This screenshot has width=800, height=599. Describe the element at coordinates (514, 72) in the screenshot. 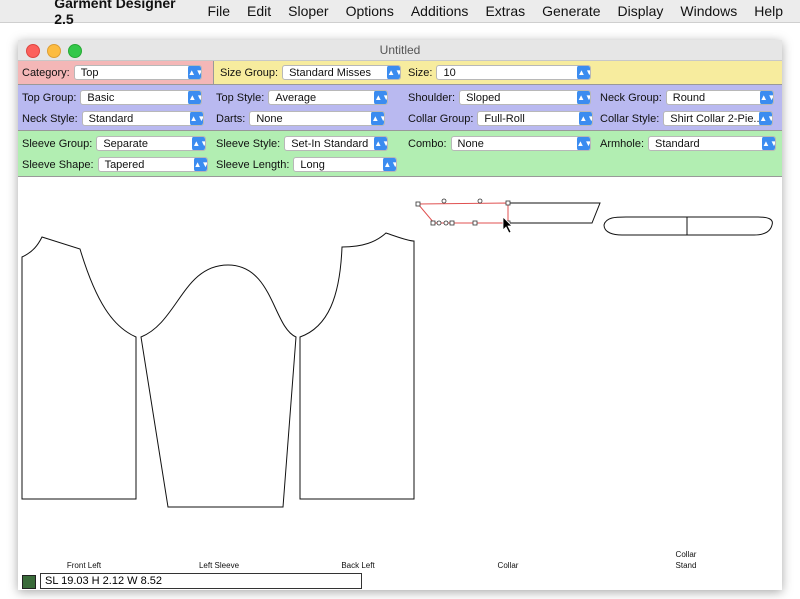

I see `size-select: 10▲▼` at that location.